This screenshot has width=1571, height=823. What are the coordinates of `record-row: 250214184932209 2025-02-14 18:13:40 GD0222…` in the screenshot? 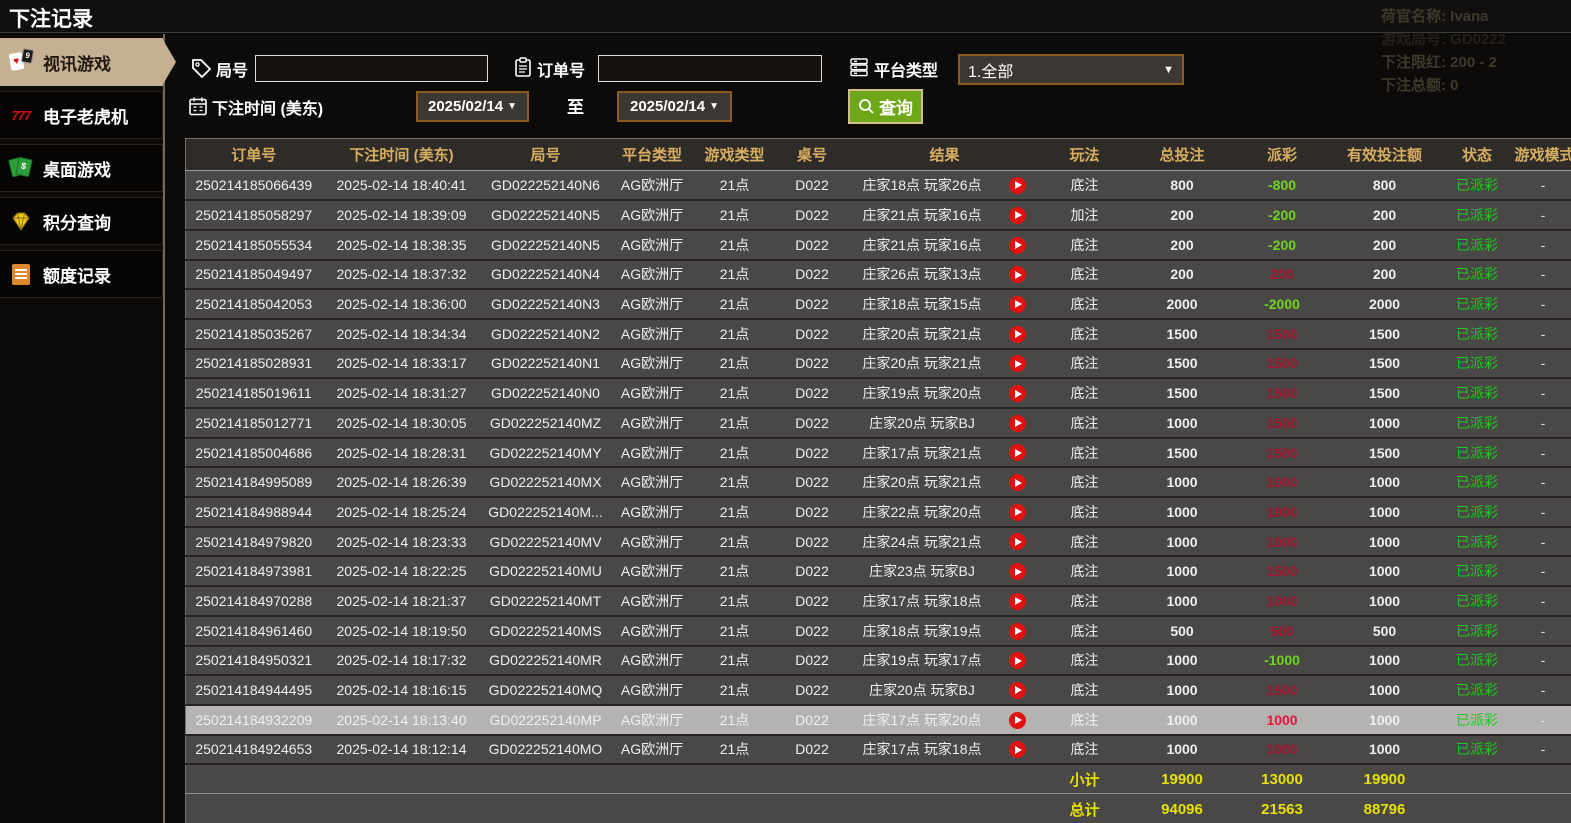 It's located at (878, 720).